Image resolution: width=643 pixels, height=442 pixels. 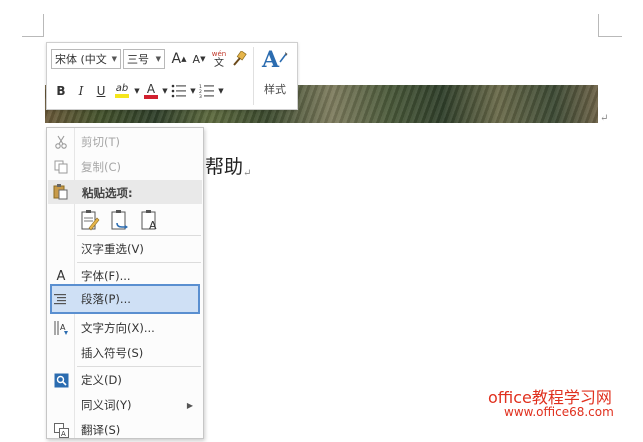 I want to click on copy-icon, so click(x=61, y=167).